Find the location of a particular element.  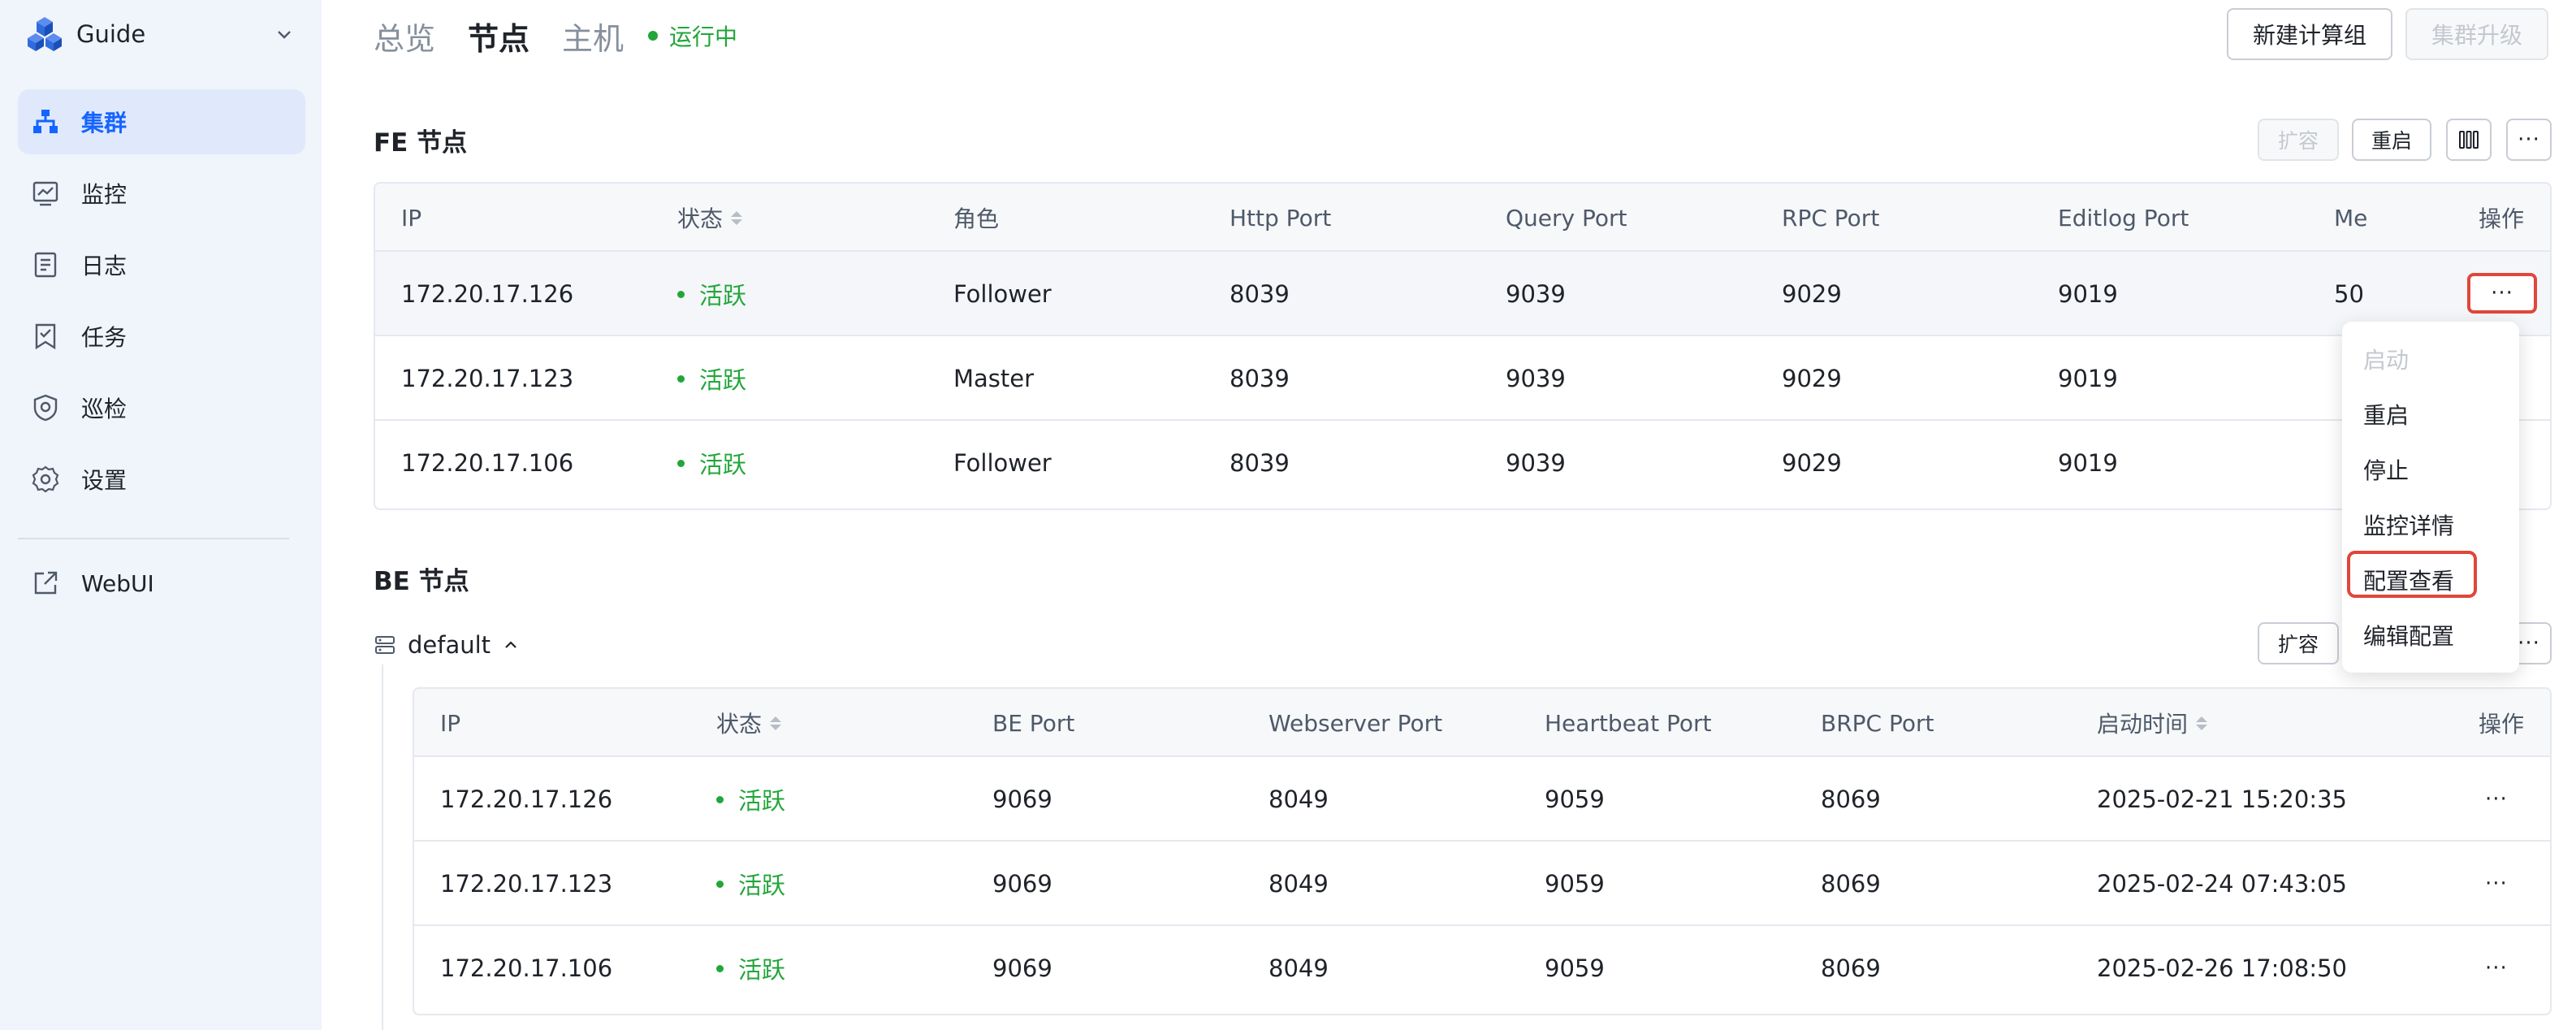

workspace-switcher: Guide is located at coordinates (160, 34).